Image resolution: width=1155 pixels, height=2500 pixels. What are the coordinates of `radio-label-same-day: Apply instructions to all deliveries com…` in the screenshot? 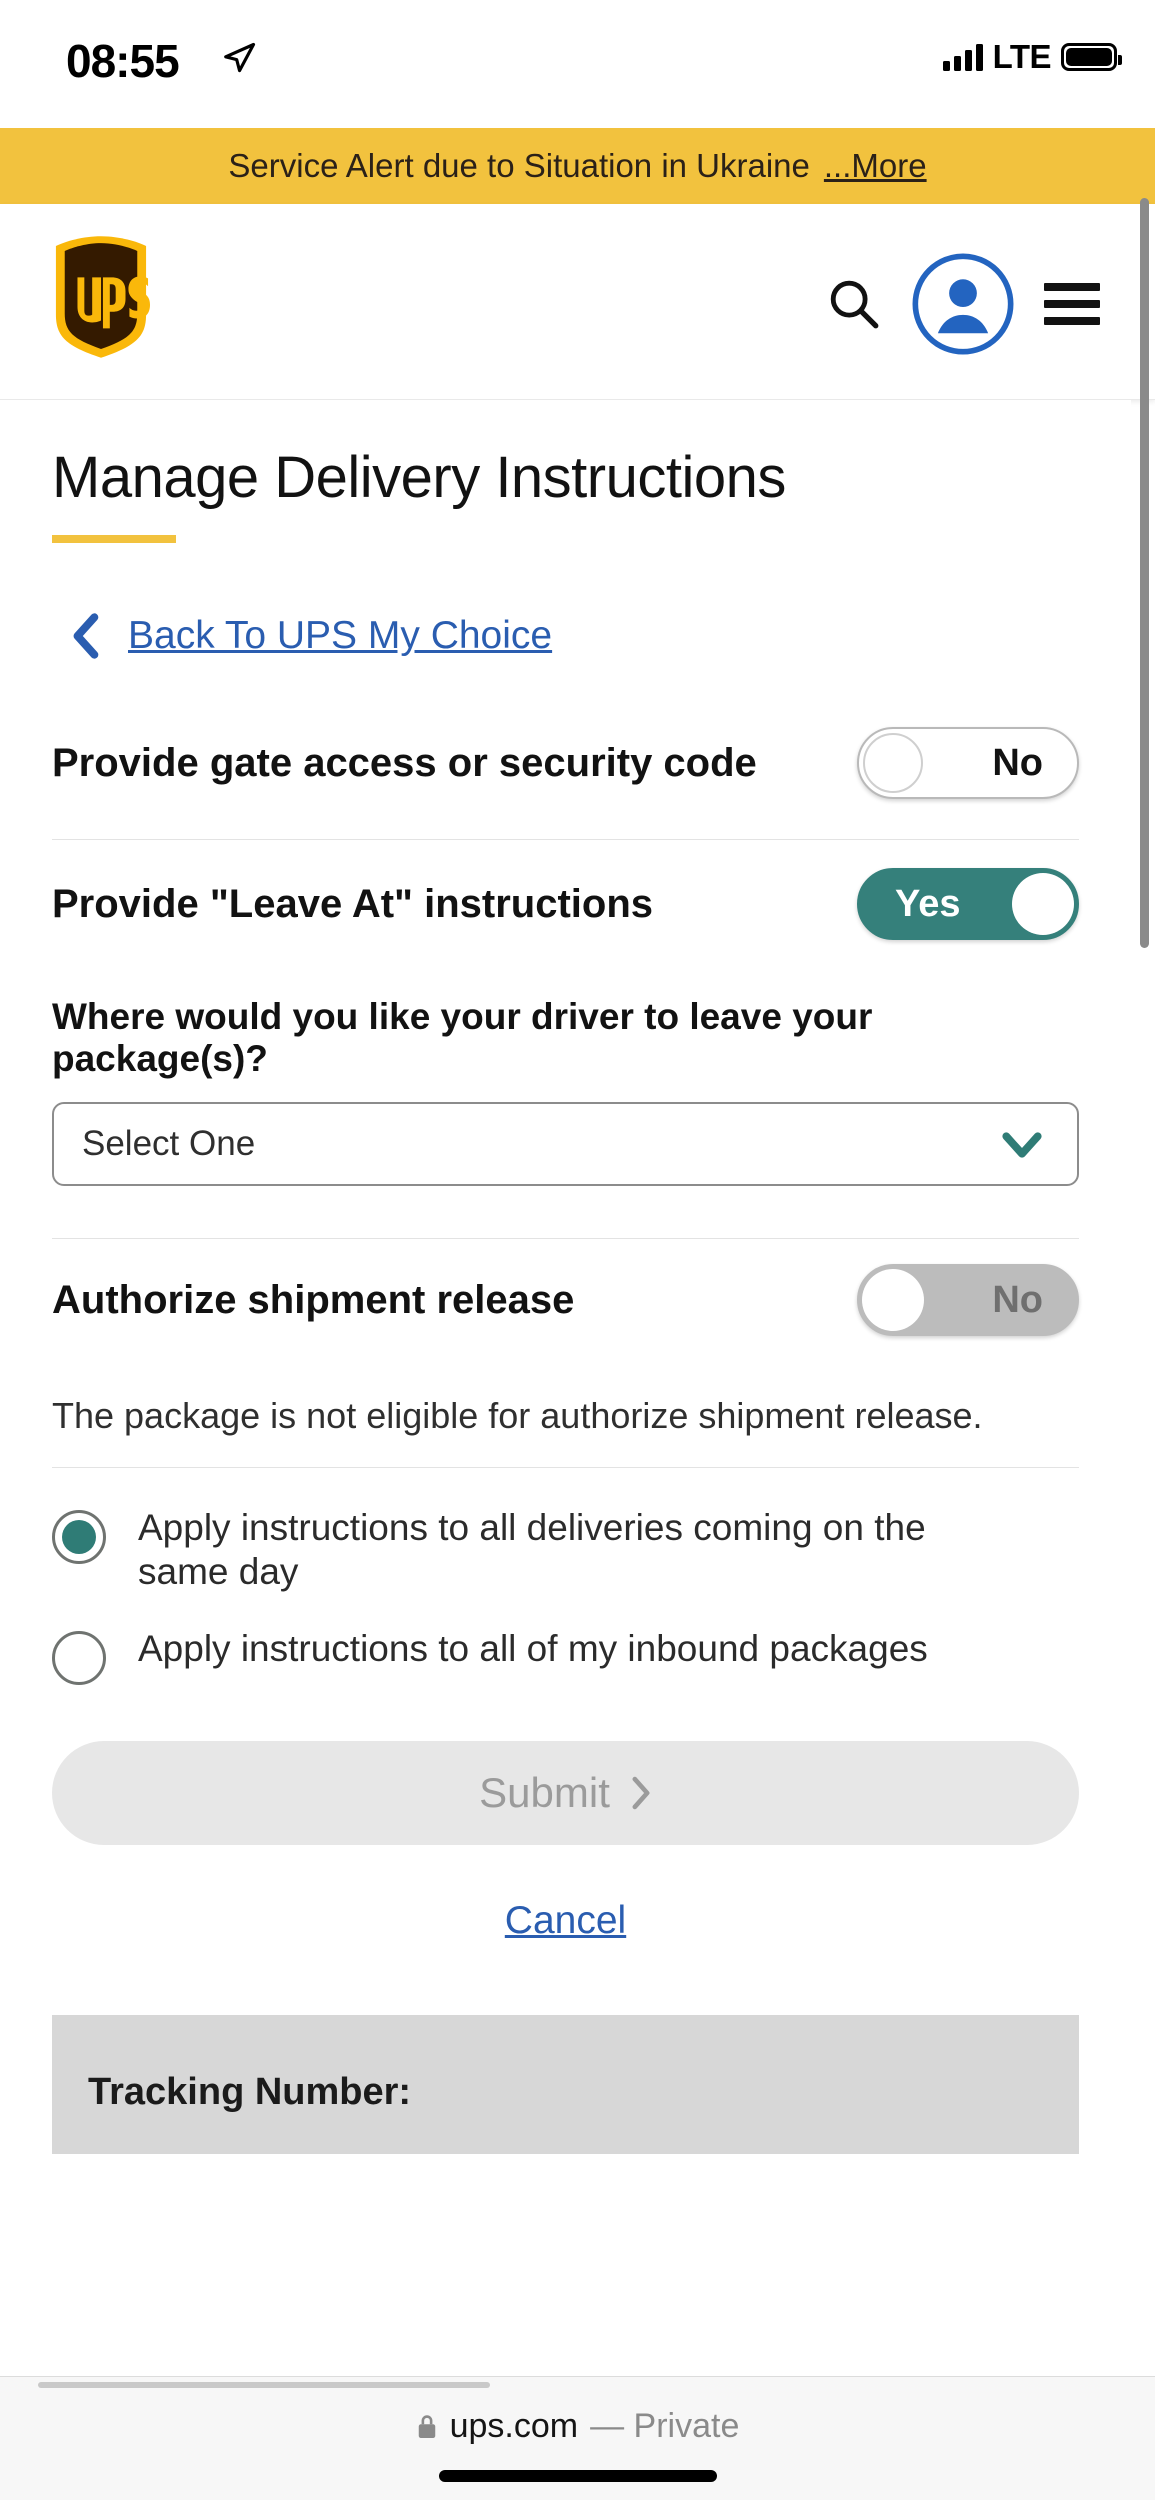 It's located at (532, 1549).